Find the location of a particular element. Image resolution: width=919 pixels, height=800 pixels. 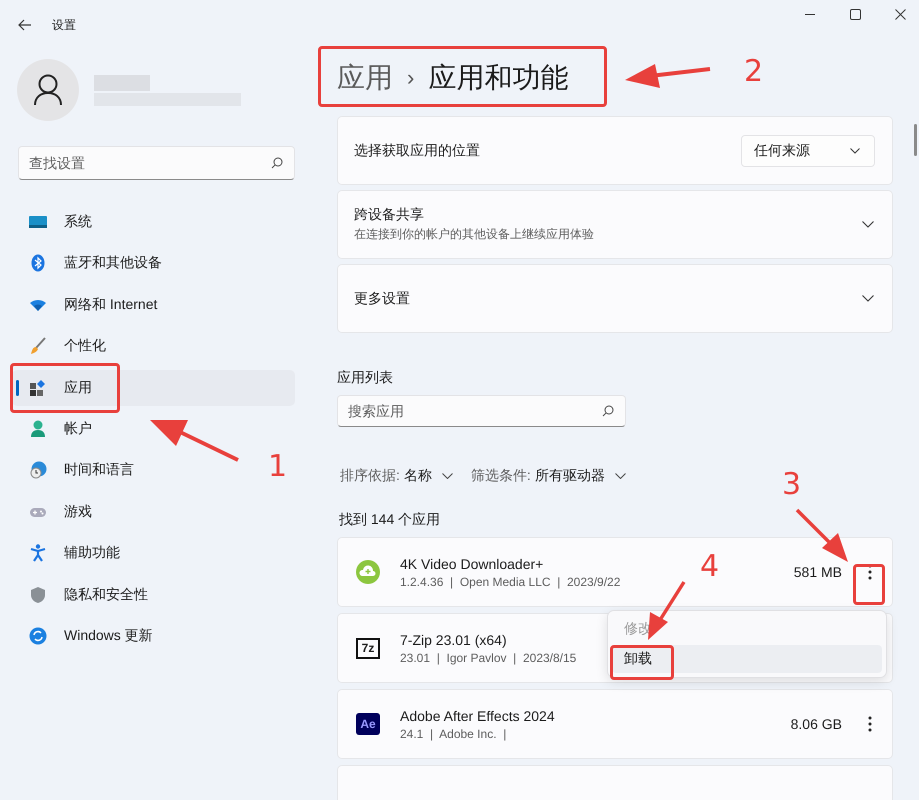

nav-item: 蓝牙和其他设备 is located at coordinates (92, 263).